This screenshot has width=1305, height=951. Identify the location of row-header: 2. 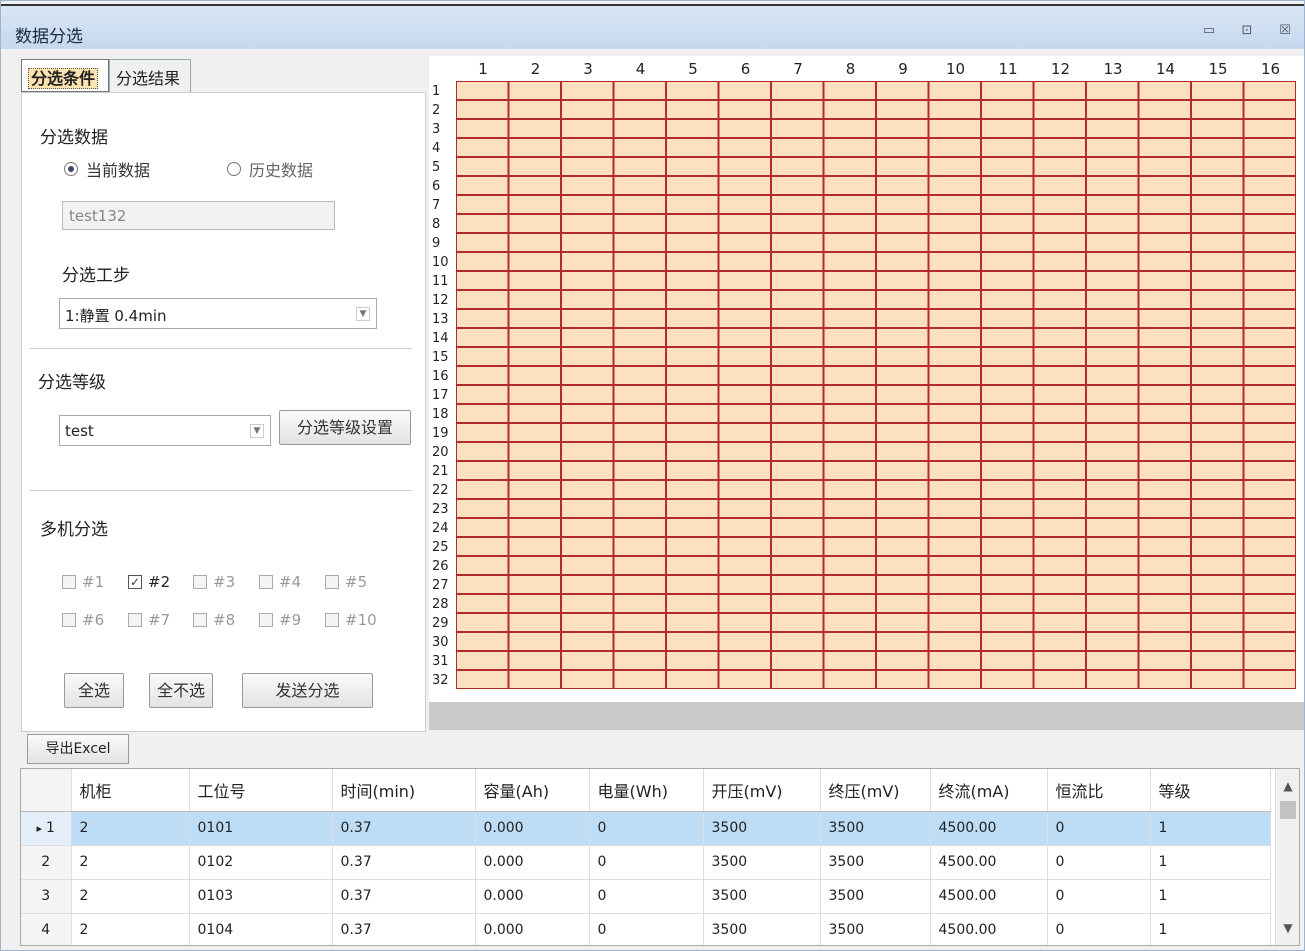
(46, 862).